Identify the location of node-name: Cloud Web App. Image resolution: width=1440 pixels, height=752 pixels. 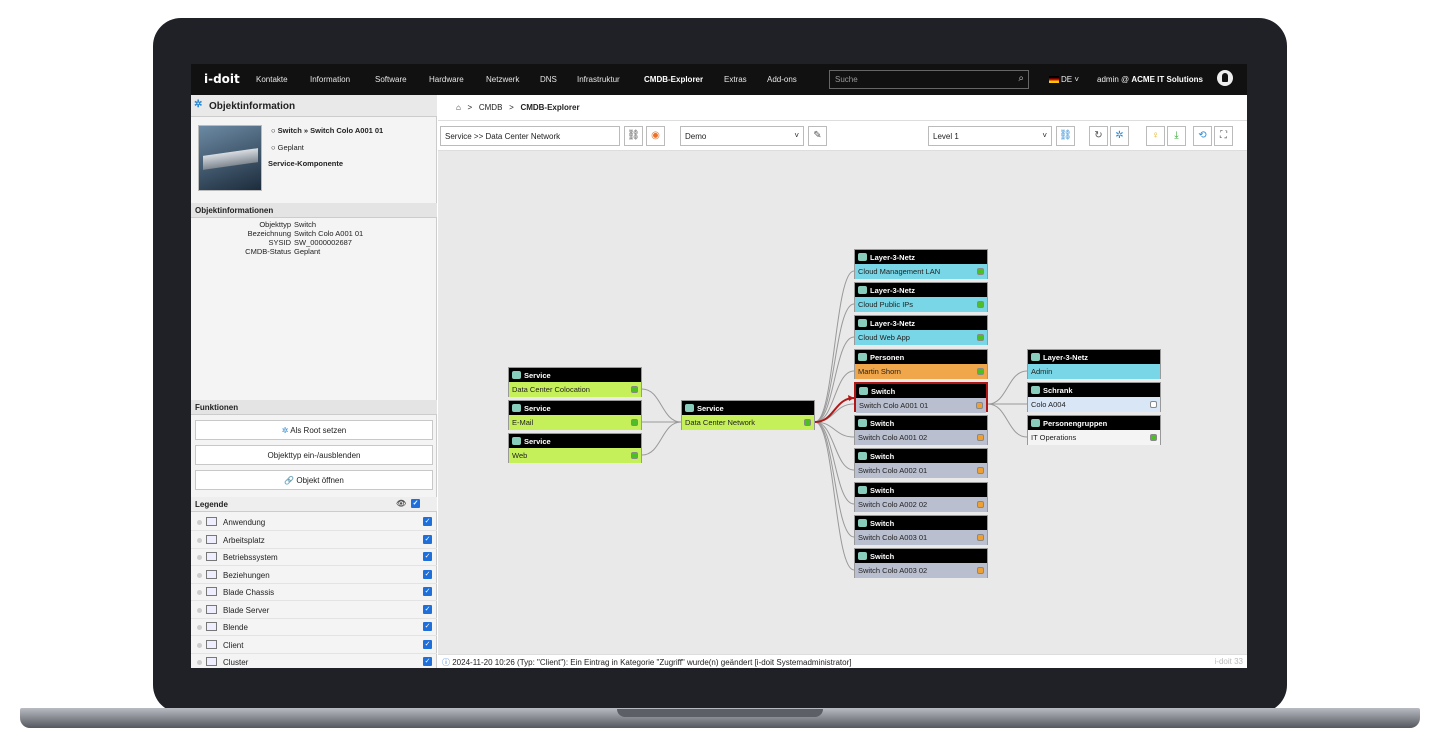
(884, 337).